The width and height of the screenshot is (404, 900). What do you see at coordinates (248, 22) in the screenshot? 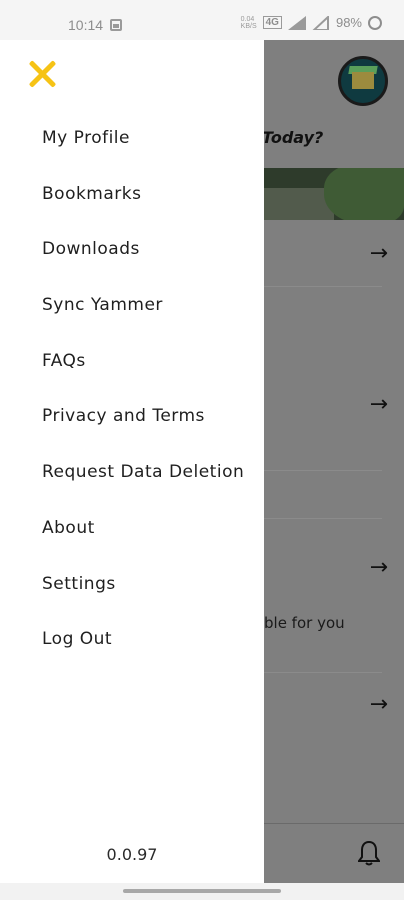
I see `net-speed: 0.04 KB/S` at bounding box center [248, 22].